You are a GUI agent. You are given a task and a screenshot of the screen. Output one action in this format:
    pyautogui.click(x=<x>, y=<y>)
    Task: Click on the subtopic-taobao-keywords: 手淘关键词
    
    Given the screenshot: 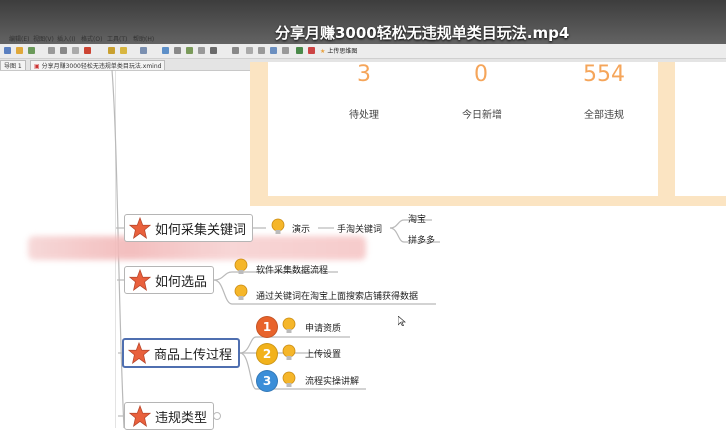 What is the action you would take?
    pyautogui.click(x=359, y=228)
    